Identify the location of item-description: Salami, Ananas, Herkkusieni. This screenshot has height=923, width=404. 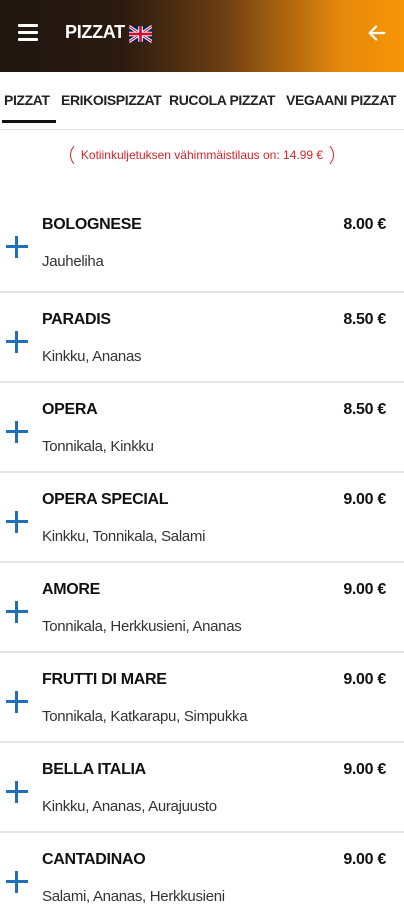
(133, 896).